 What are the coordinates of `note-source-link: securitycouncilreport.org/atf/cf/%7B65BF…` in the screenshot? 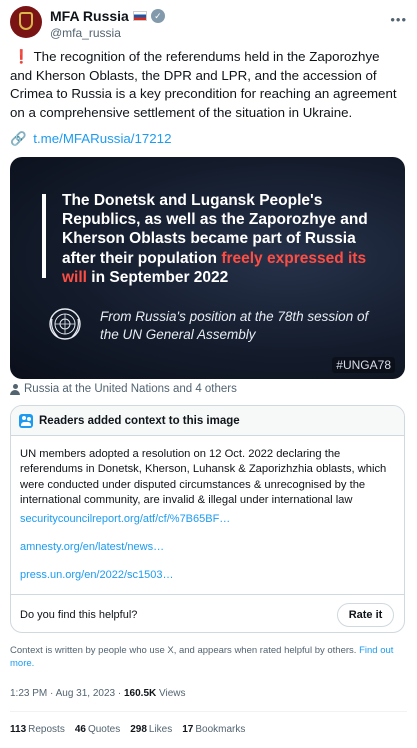 It's located at (125, 519).